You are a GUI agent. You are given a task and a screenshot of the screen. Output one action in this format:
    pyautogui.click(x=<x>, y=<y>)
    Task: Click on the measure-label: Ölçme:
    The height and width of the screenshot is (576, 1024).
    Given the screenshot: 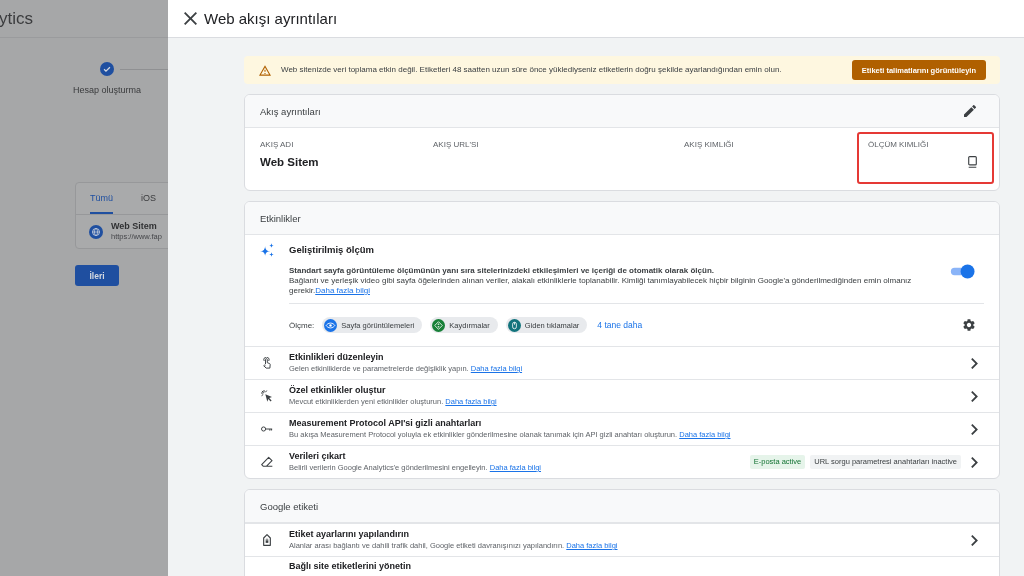 What is the action you would take?
    pyautogui.click(x=302, y=325)
    